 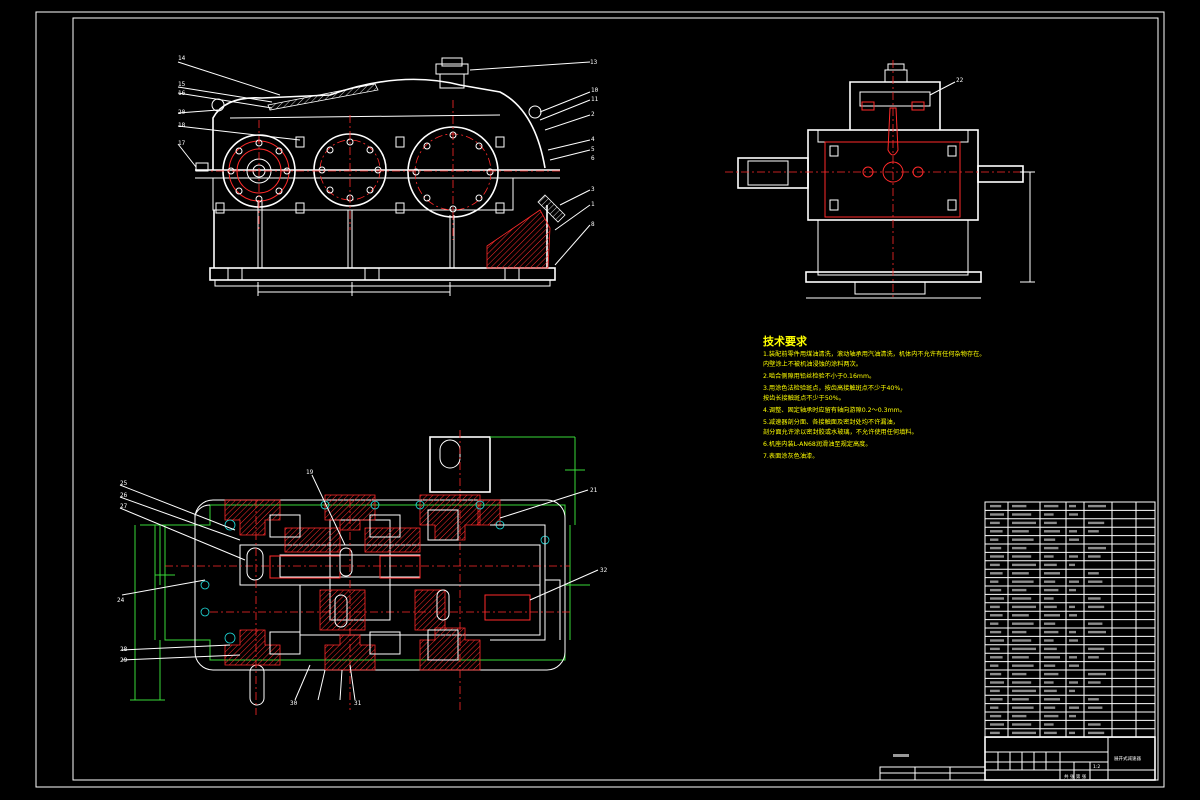 I want to click on tech-req-line: 内壁涂上不被机油浸蚀的涂料两次。, so click(x=812, y=364).